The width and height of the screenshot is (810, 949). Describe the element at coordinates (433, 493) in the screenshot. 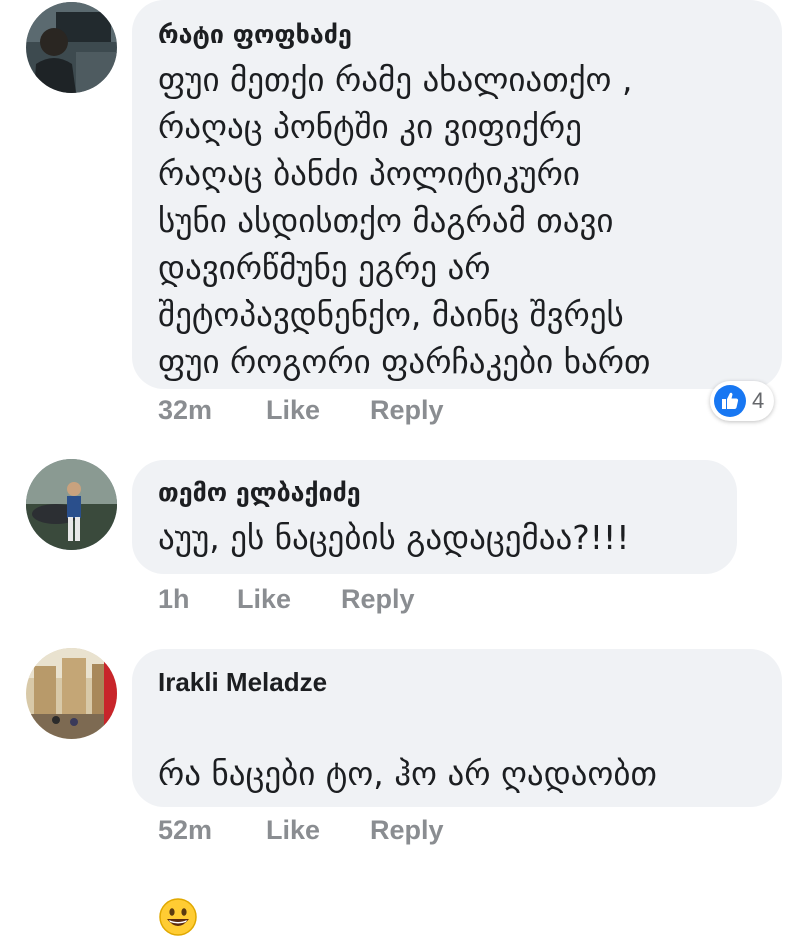

I see `comment-author: თემო ელბაქიძე` at that location.